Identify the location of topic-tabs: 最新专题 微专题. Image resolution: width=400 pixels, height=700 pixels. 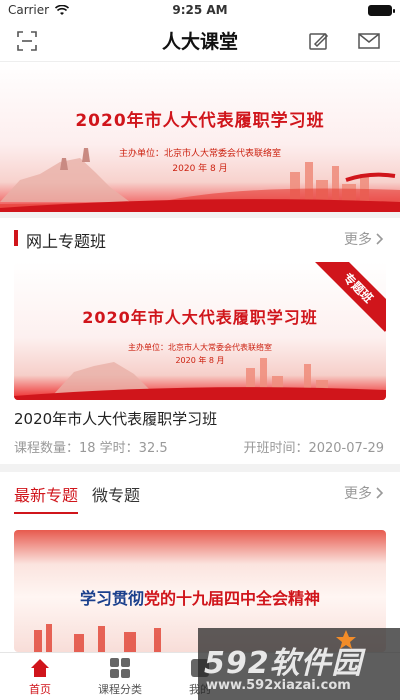
(77, 498).